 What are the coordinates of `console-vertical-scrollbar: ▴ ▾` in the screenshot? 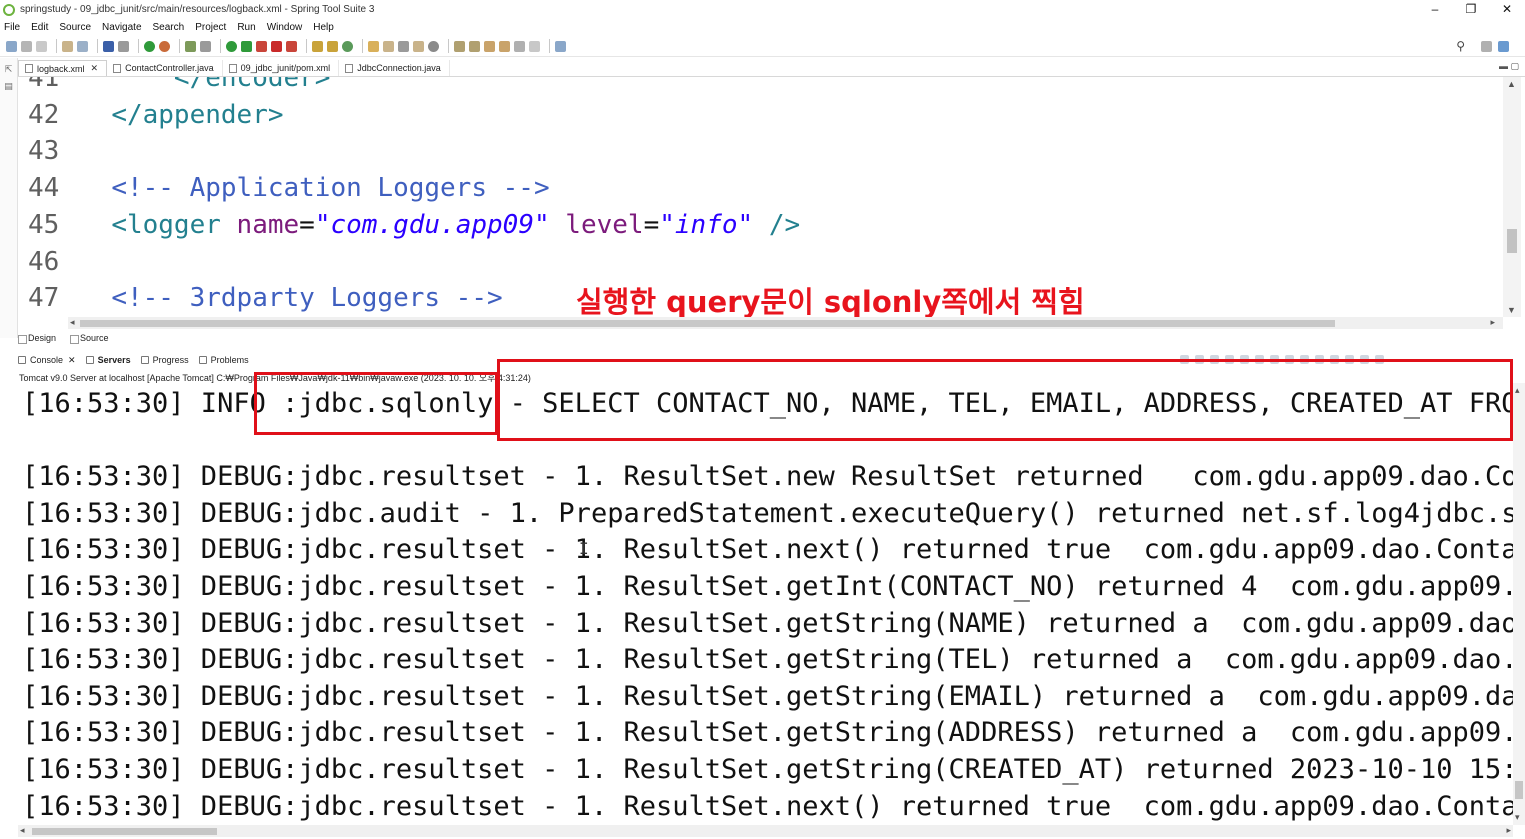 It's located at (1519, 604).